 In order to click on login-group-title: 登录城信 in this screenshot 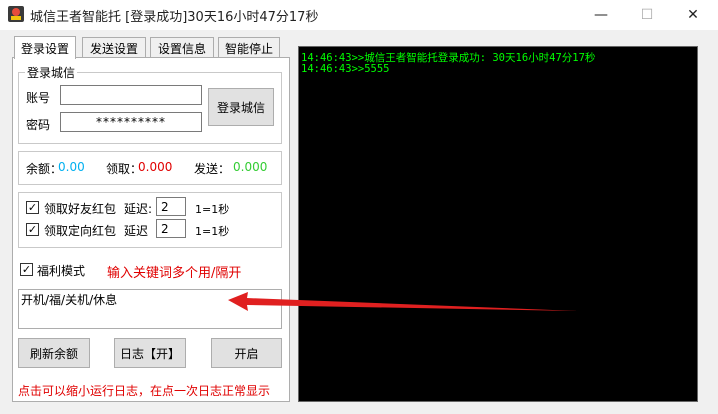, I will do `click(51, 72)`.